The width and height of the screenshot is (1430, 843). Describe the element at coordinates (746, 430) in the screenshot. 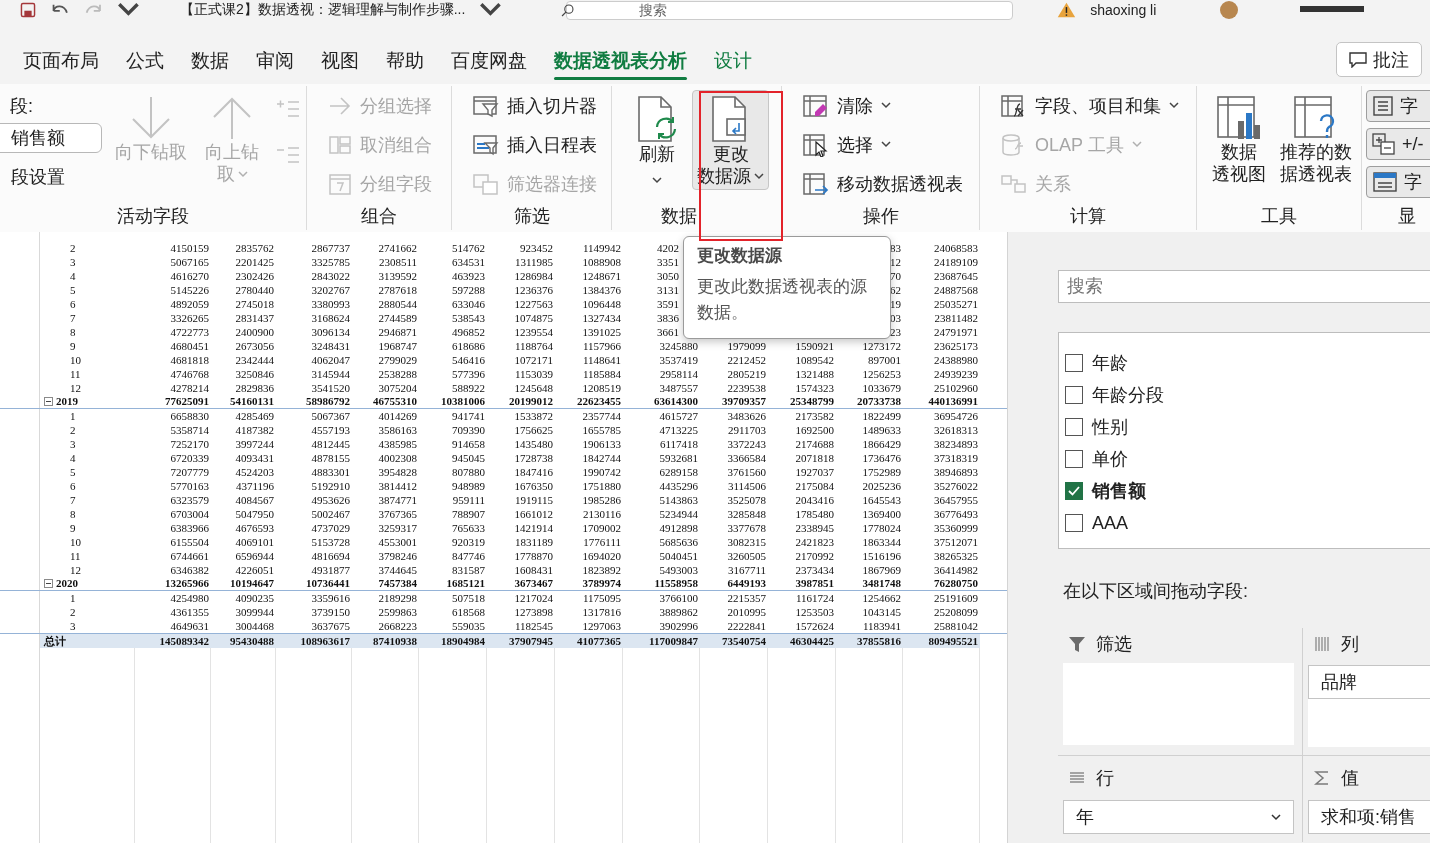

I see `table-cell: 2911703` at that location.